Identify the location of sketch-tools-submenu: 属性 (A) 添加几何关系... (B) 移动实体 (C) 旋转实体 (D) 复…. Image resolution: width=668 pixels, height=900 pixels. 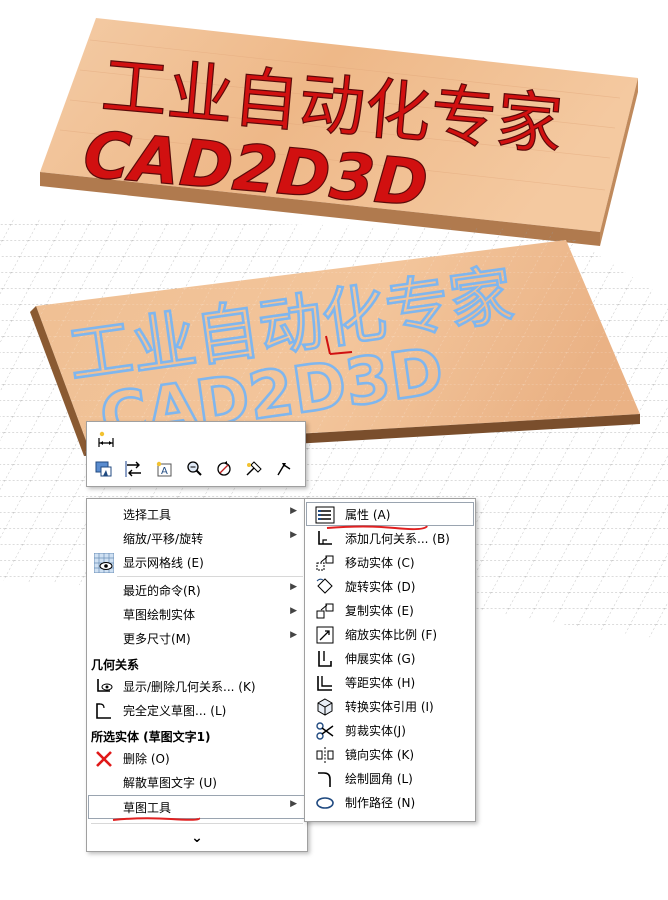
(390, 660).